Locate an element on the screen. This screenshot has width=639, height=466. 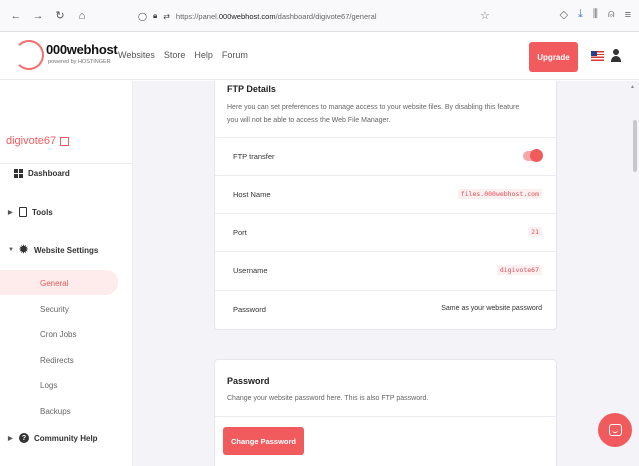
site-name-link: digivote67 is located at coordinates (38, 141).